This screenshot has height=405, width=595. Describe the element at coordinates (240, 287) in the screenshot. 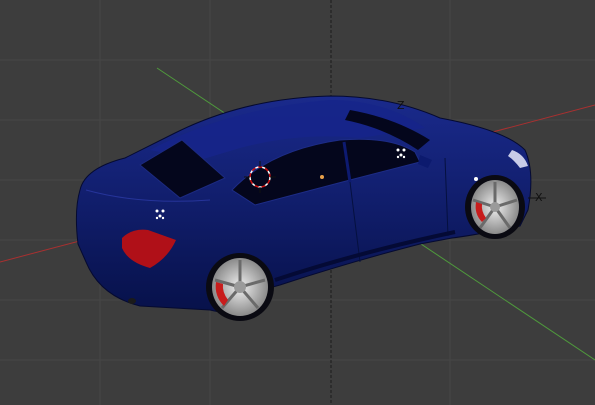

I see `rear-wheel` at that location.